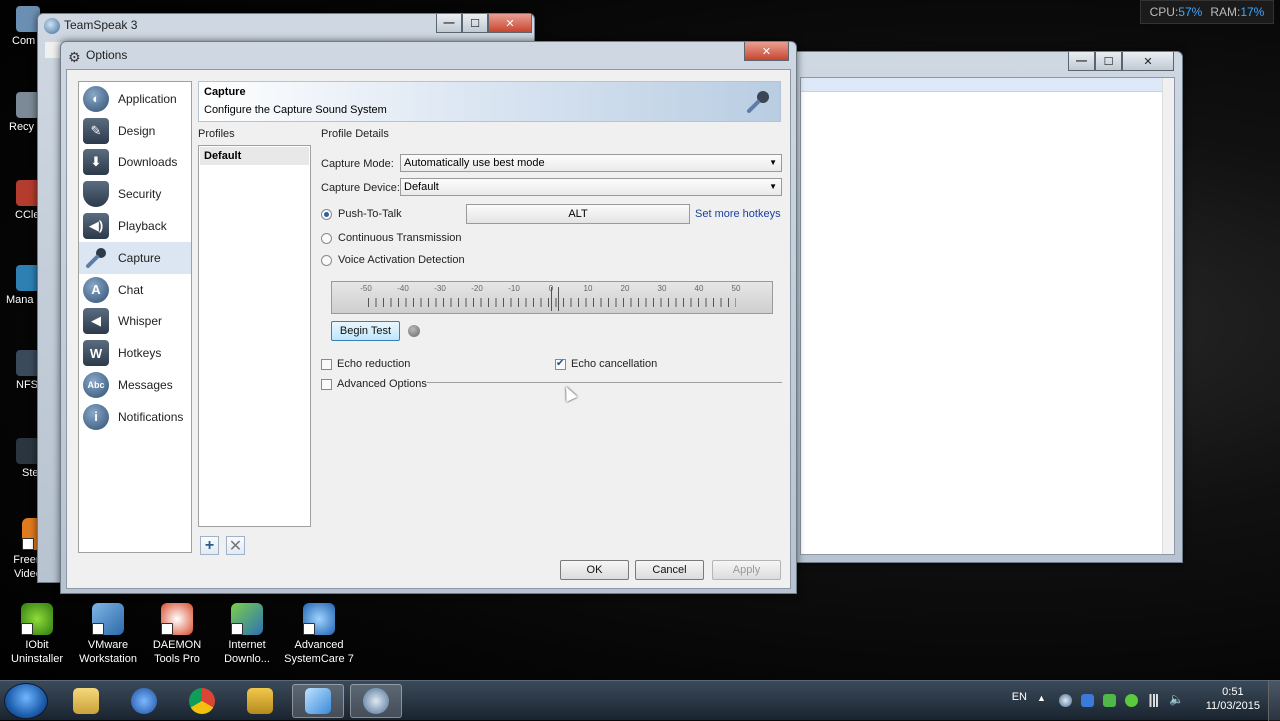  I want to click on desktop-icon-asc: Advanced SystemCare 7, so click(319, 634).